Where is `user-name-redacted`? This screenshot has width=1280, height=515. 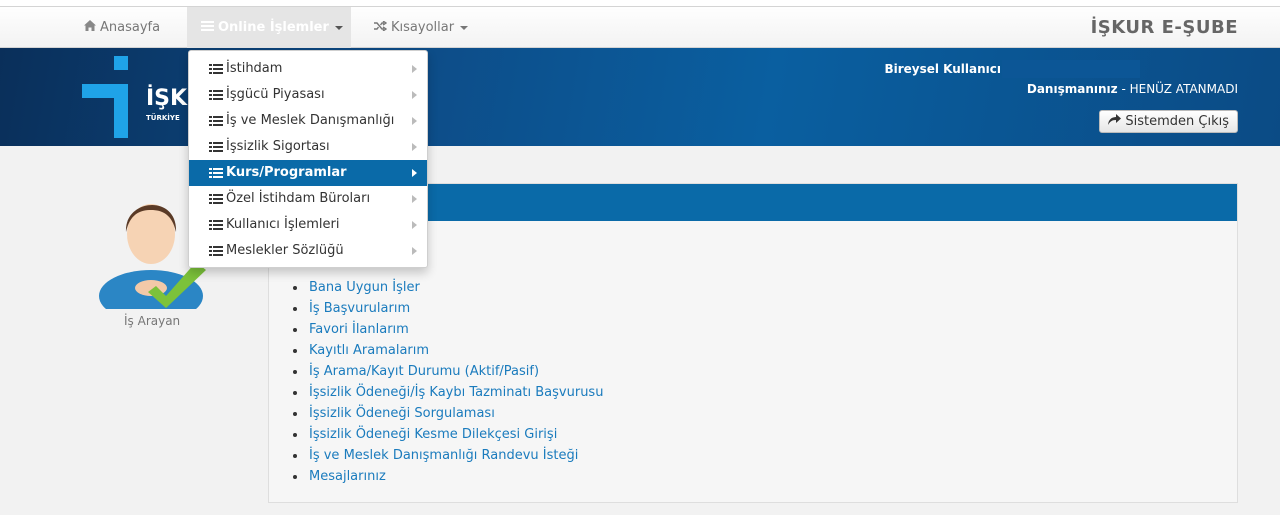 user-name-redacted is located at coordinates (1071, 69).